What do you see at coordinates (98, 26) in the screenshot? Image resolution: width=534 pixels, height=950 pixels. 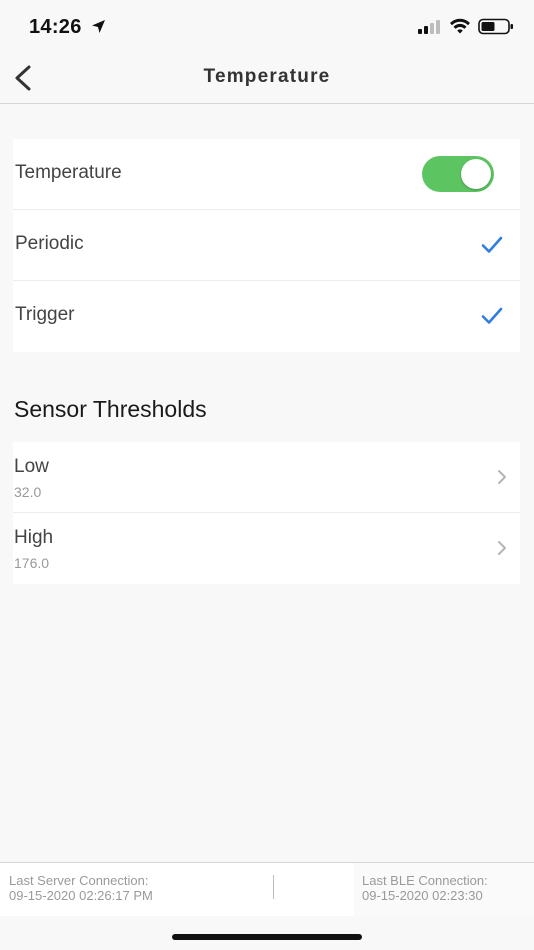 I see `location-arrow-icon` at bounding box center [98, 26].